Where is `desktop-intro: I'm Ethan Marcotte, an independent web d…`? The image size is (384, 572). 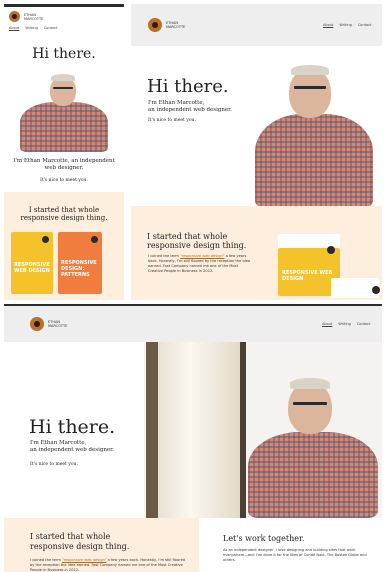 desktop-intro: I'm Ethan Marcotte, an independent web d… is located at coordinates (72, 446).